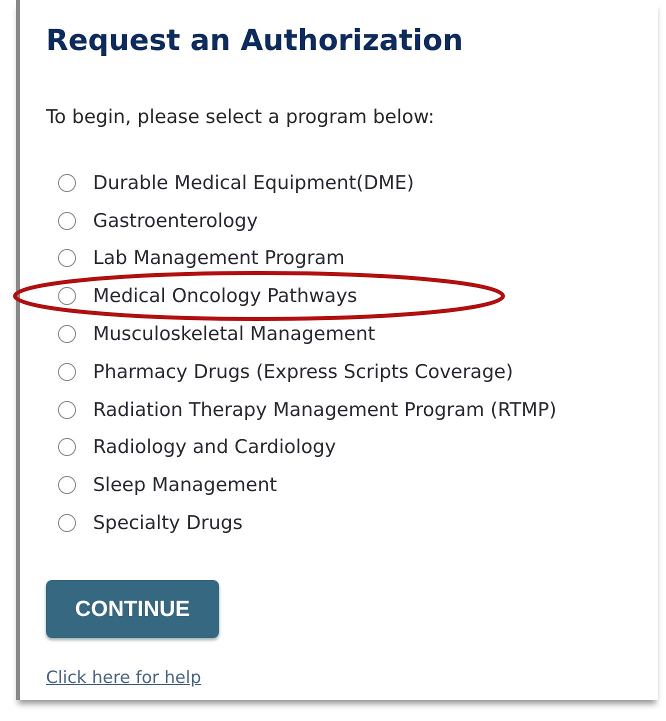  Describe the element at coordinates (175, 220) in the screenshot. I see `option-label: Gastroenterology` at that location.